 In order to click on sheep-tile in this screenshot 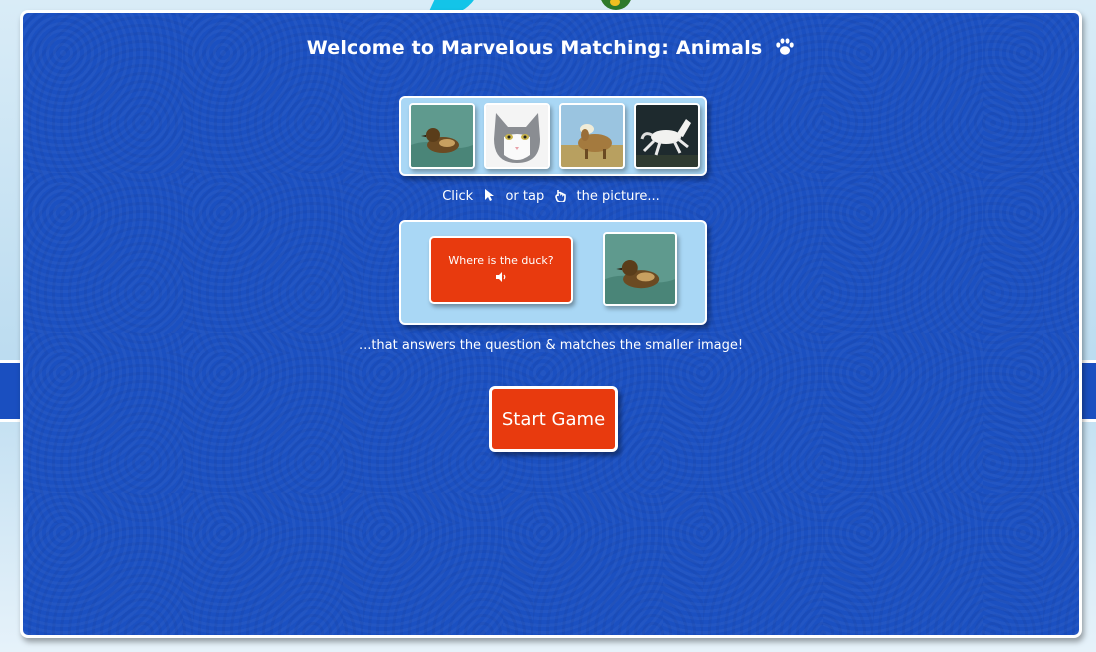, I will do `click(592, 136)`.